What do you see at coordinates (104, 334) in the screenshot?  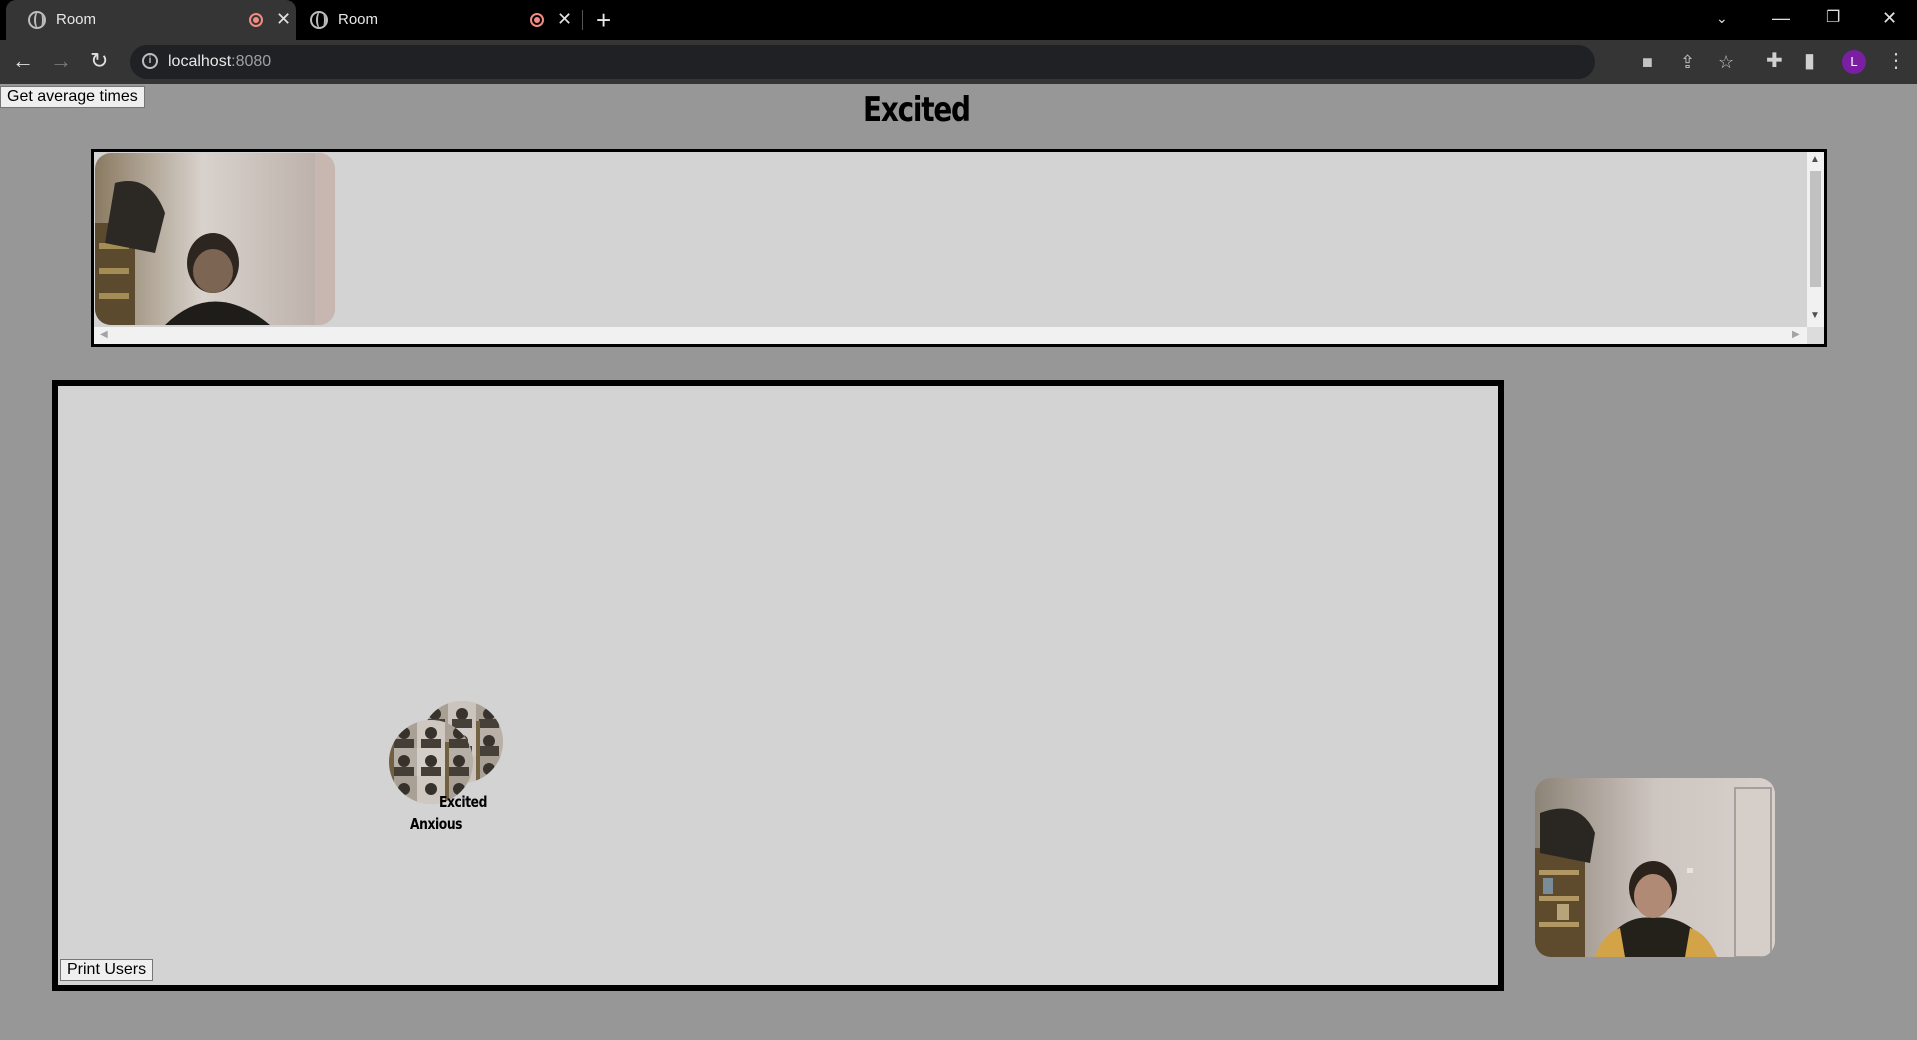 I see `scroll-left-arrow-icon: ◀` at bounding box center [104, 334].